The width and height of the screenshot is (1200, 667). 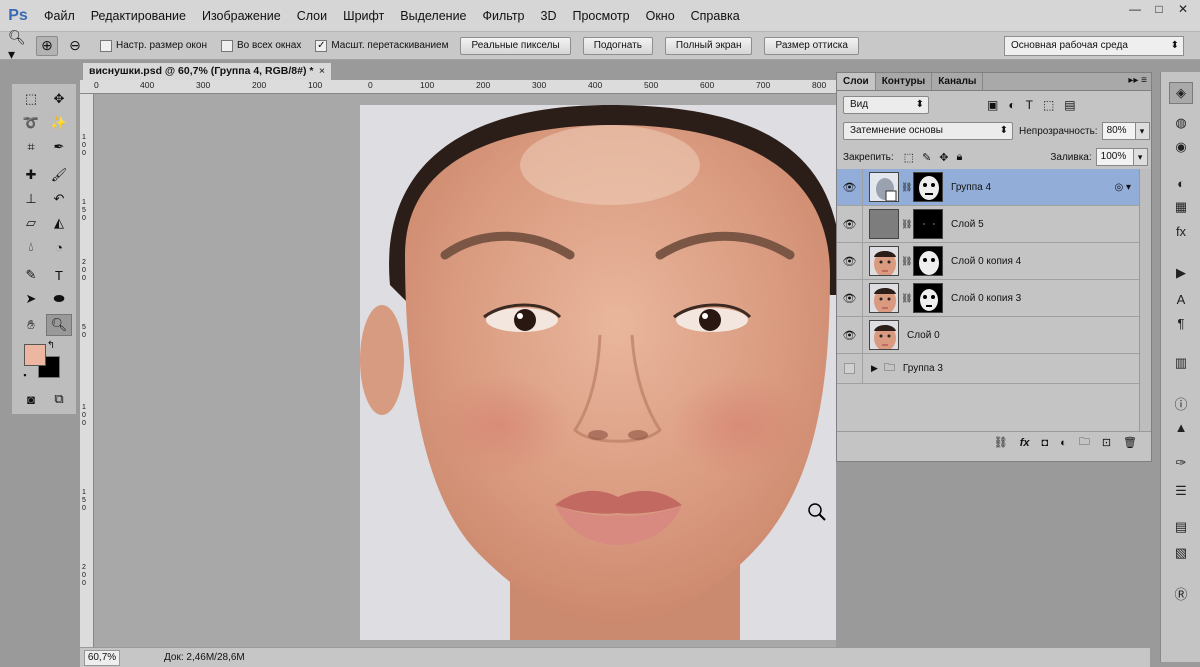 What do you see at coordinates (1181, 183) in the screenshot?
I see `adjustments-icon: ◐` at bounding box center [1181, 183].